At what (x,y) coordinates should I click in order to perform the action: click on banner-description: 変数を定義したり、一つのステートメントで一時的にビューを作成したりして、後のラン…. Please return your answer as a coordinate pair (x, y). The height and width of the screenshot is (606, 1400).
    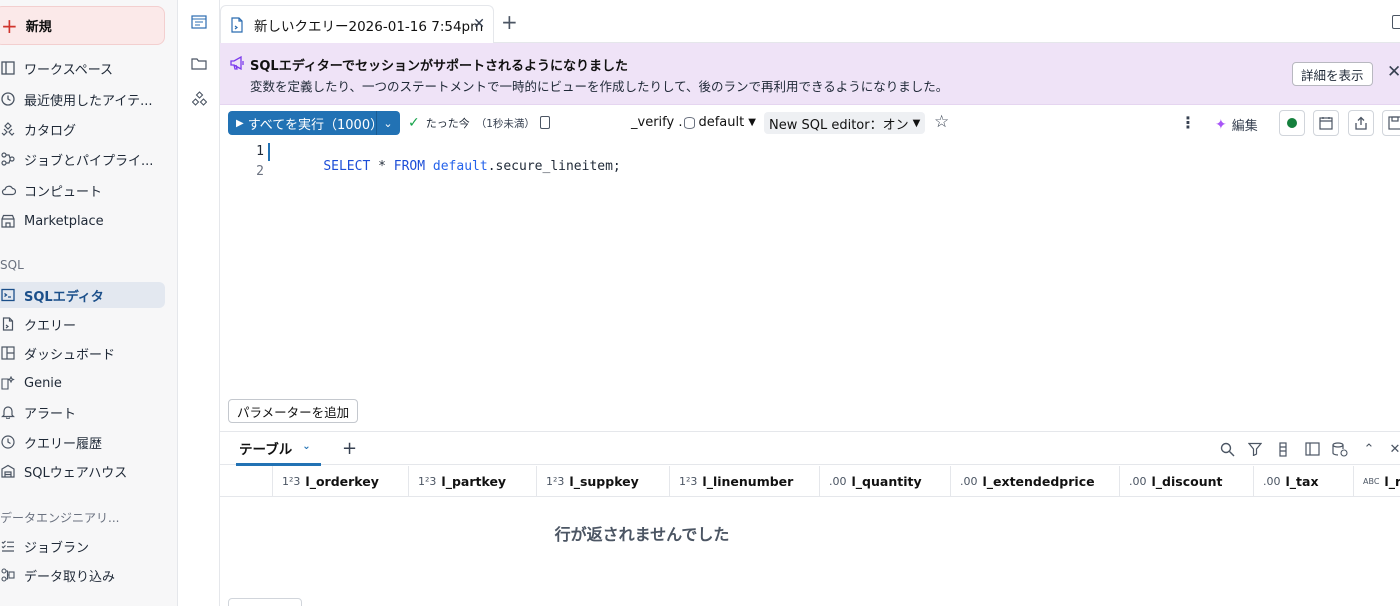
    Looking at the image, I should click on (599, 86).